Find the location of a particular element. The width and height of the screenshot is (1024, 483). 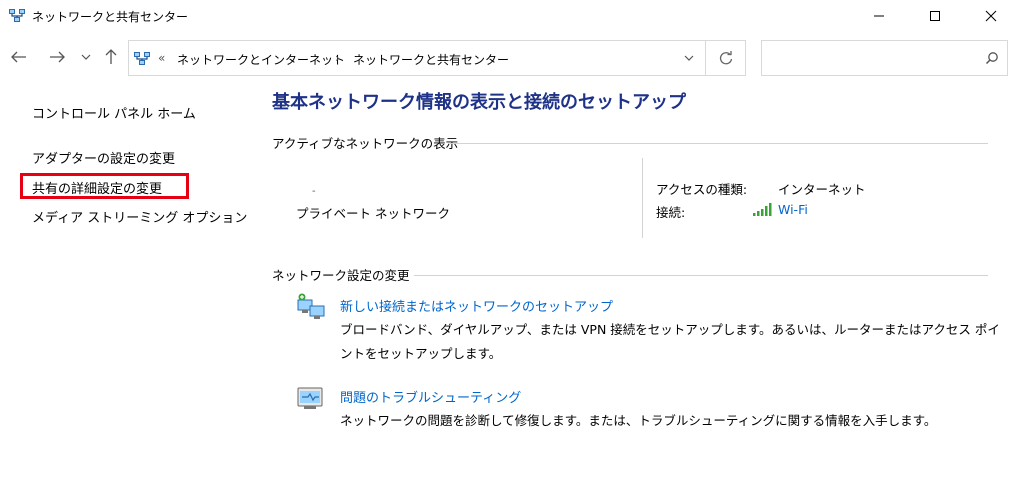

minimize-button is located at coordinates (879, 16).